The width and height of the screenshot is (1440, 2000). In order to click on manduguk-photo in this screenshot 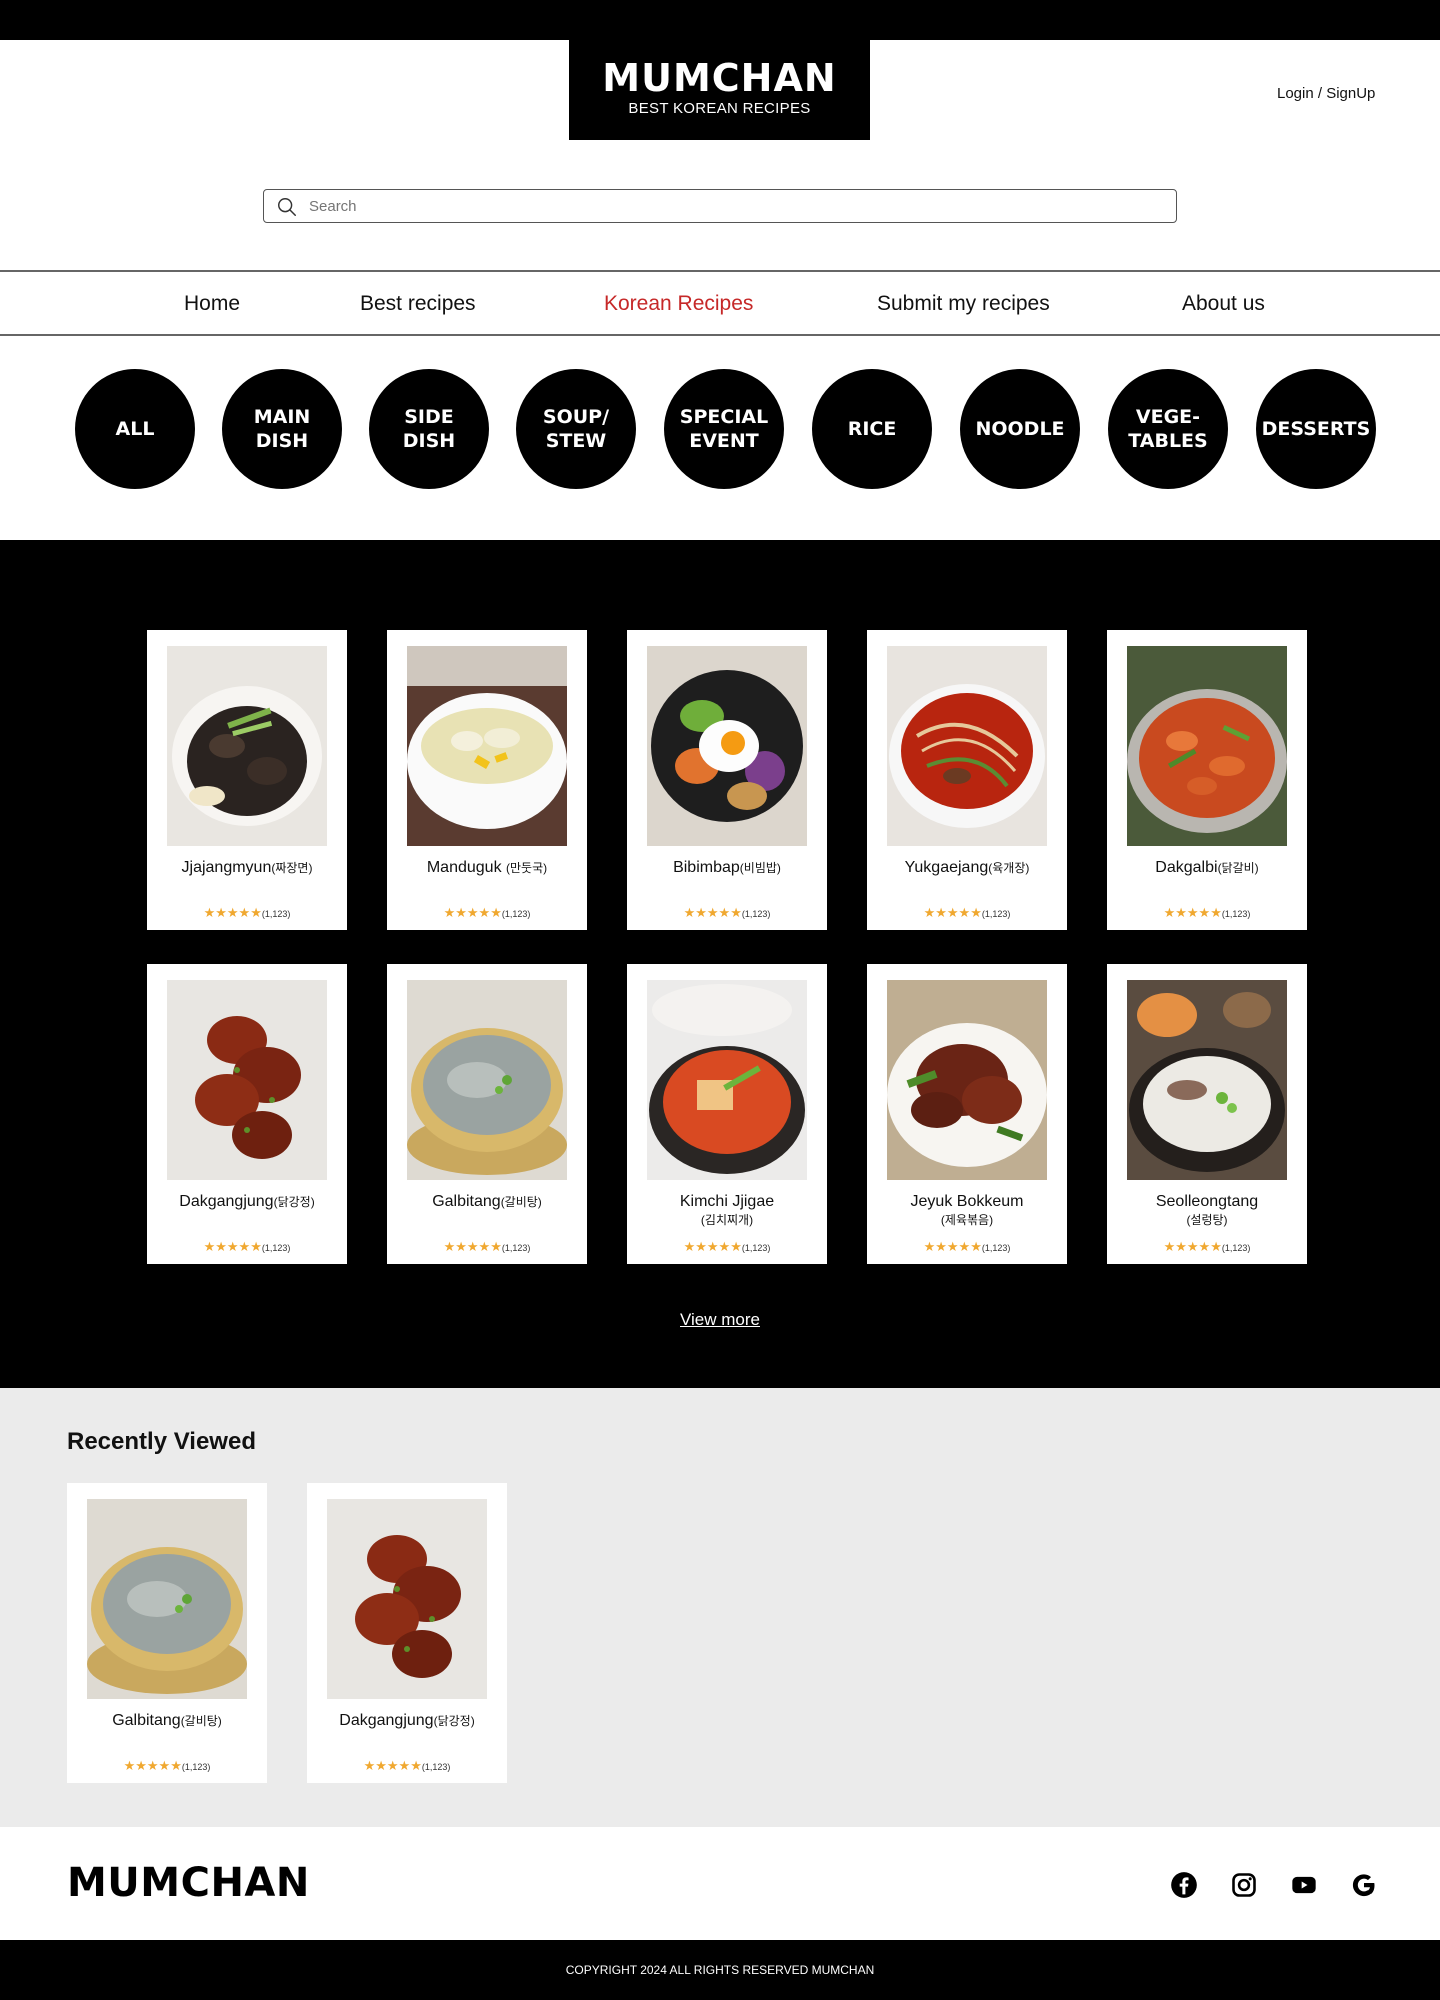, I will do `click(487, 746)`.